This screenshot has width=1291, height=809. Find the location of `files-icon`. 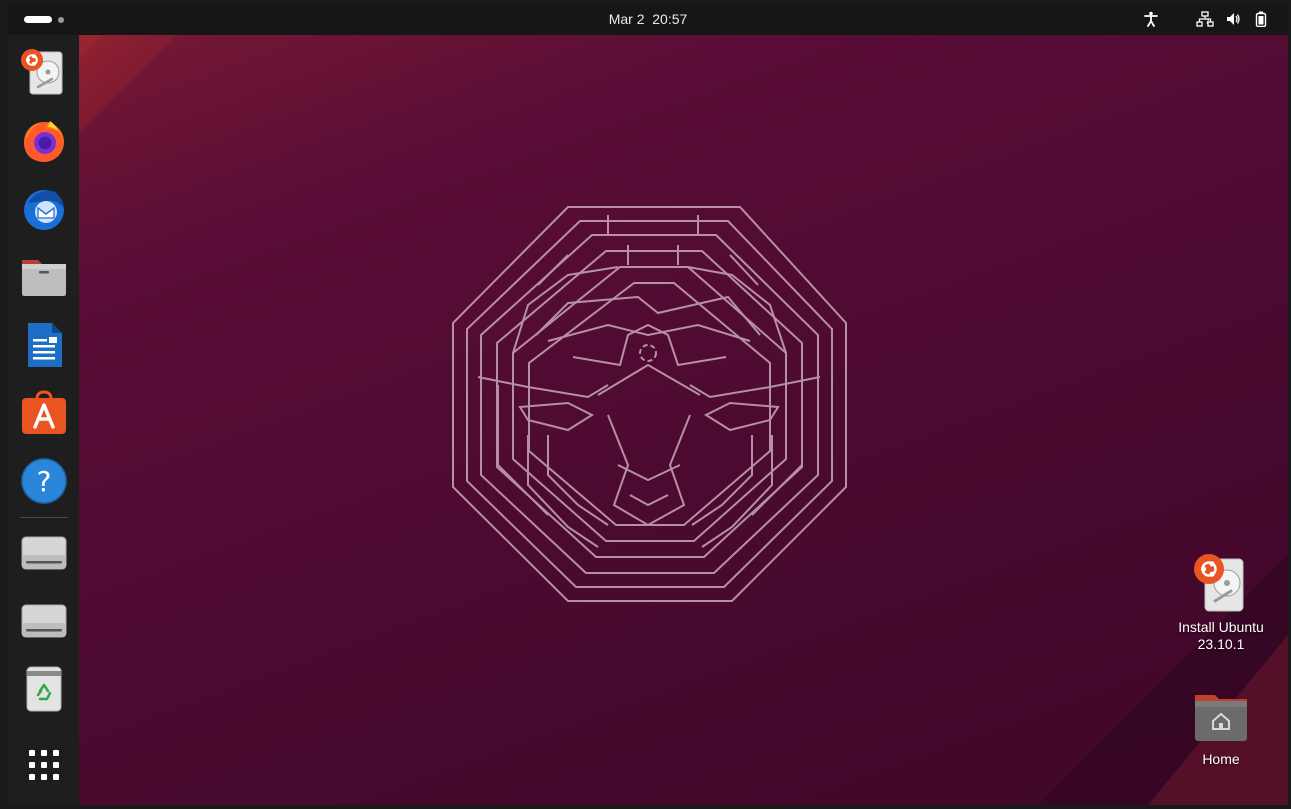

files-icon is located at coordinates (44, 278).